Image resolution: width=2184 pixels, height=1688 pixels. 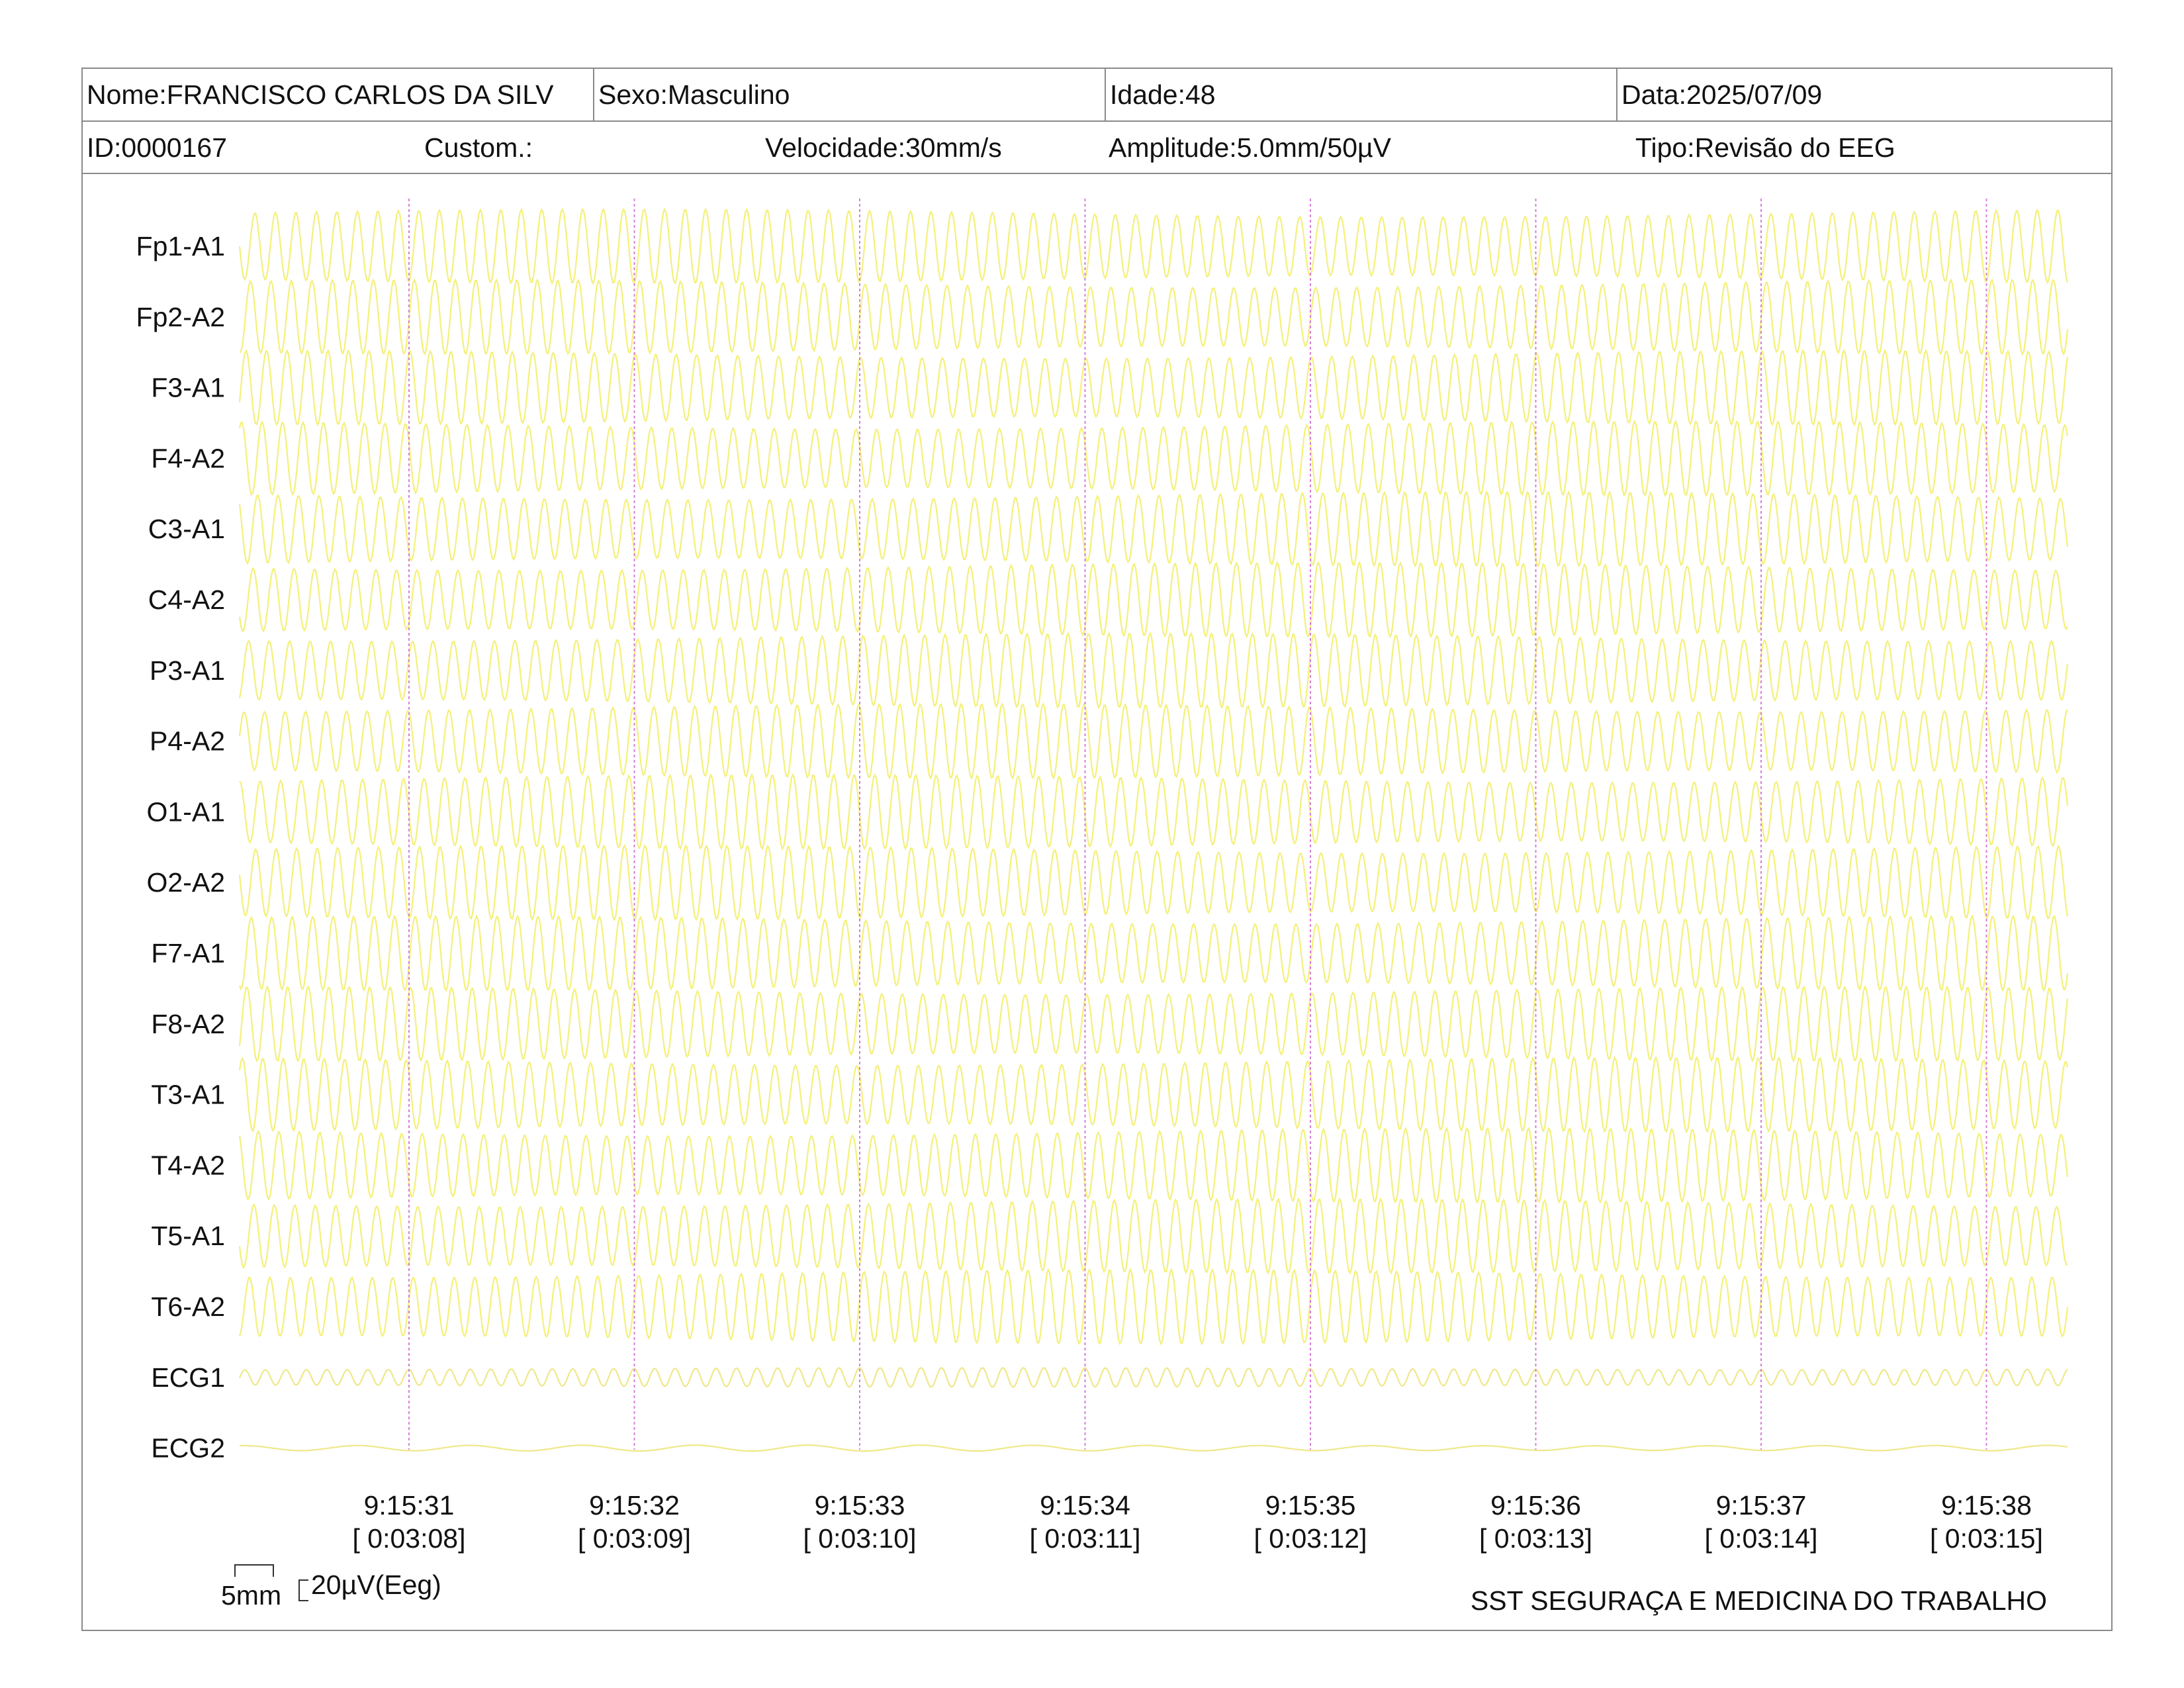 What do you see at coordinates (478, 147) in the screenshot?
I see `custom-field: Custom.:` at bounding box center [478, 147].